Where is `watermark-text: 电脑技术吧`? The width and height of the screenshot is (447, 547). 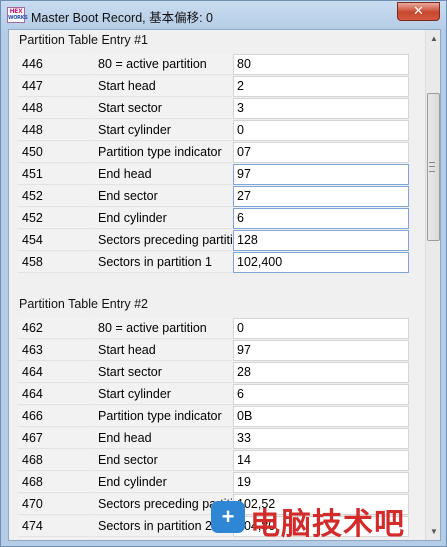
watermark-text: 电脑技术吧 is located at coordinates (327, 524).